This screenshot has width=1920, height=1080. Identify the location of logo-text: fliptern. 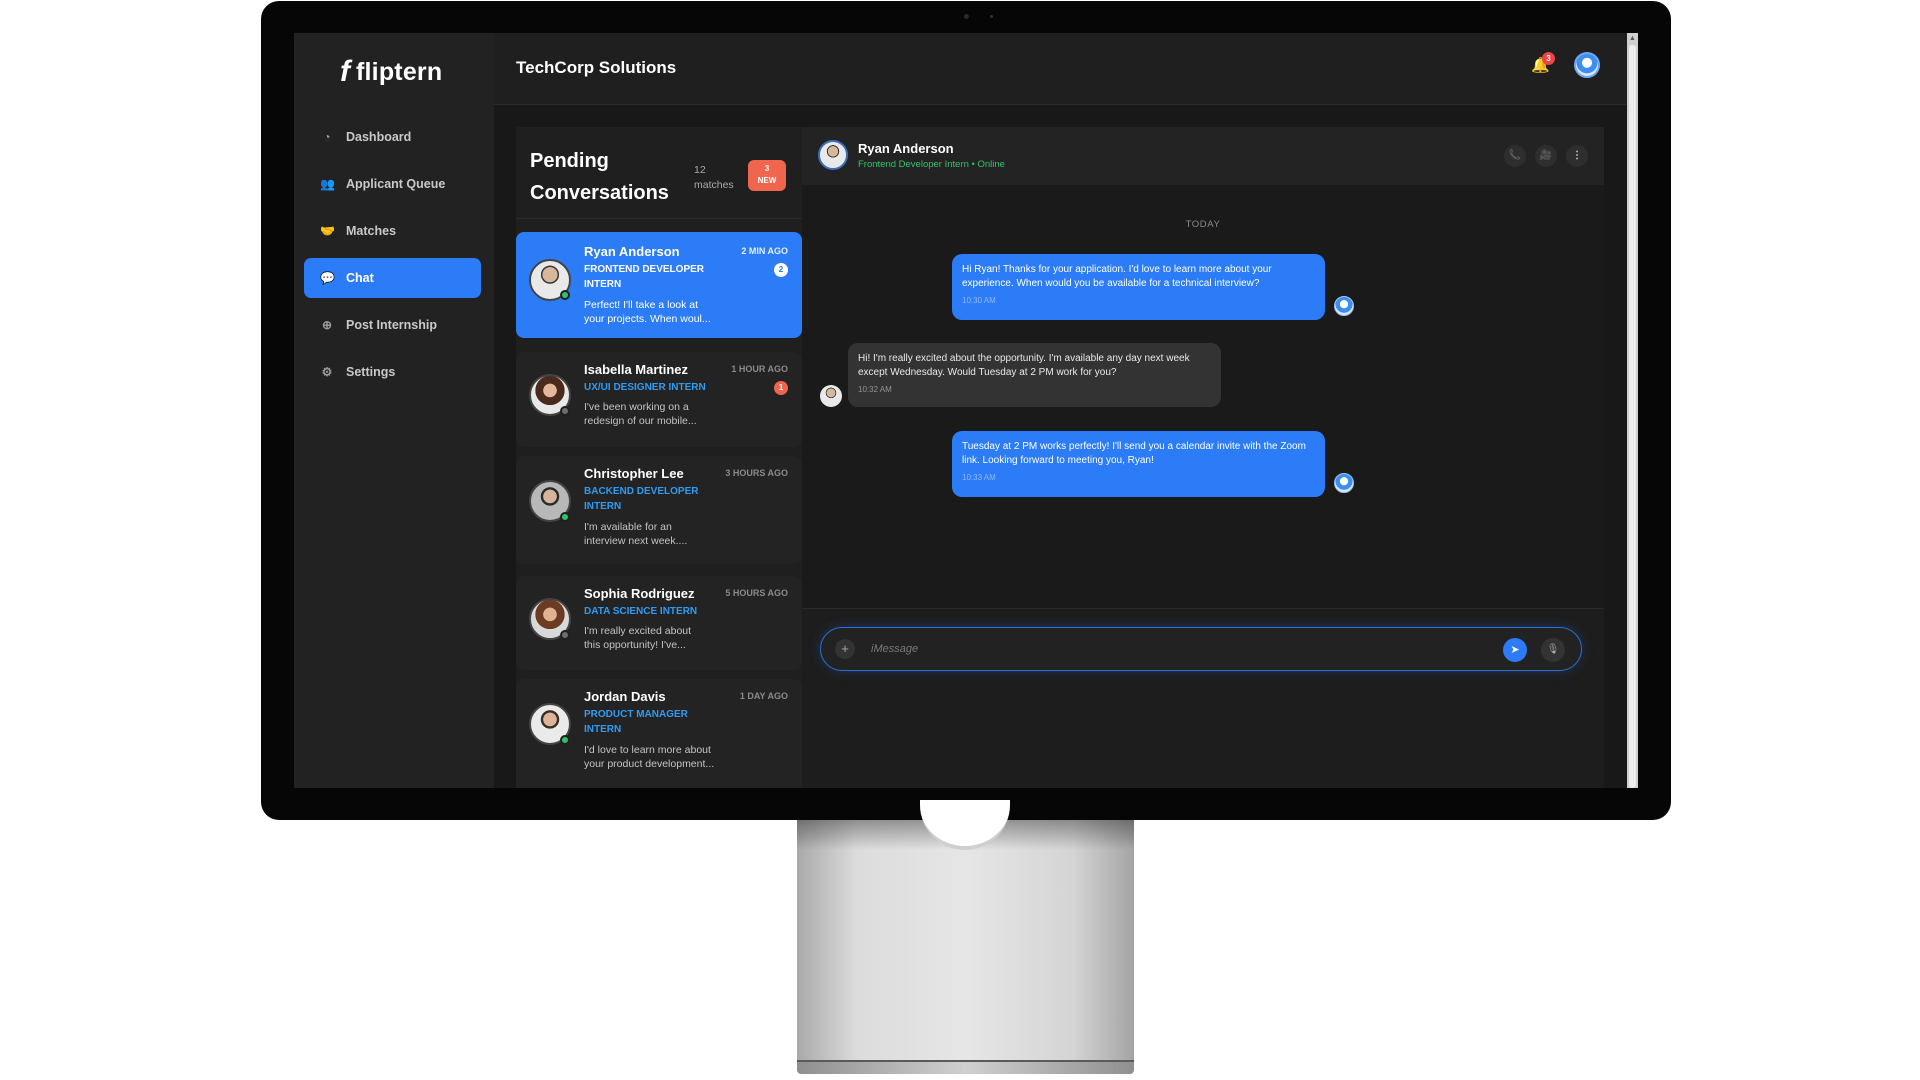
(399, 71).